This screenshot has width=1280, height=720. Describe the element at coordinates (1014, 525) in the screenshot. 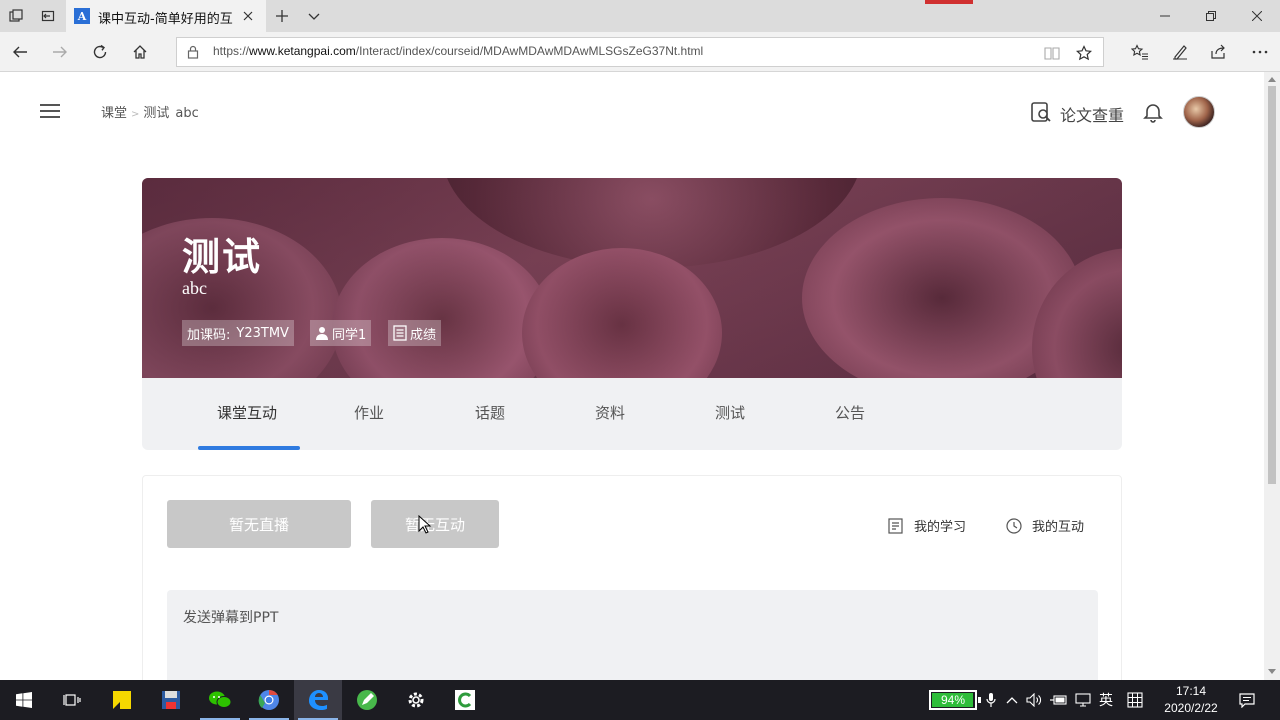

I see `clock-icon` at that location.